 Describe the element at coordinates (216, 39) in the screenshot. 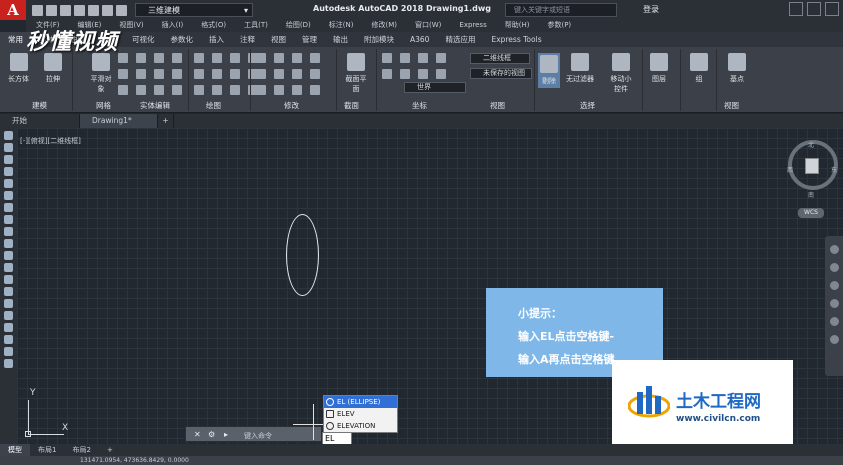

I see `tab-insert: 插入` at that location.